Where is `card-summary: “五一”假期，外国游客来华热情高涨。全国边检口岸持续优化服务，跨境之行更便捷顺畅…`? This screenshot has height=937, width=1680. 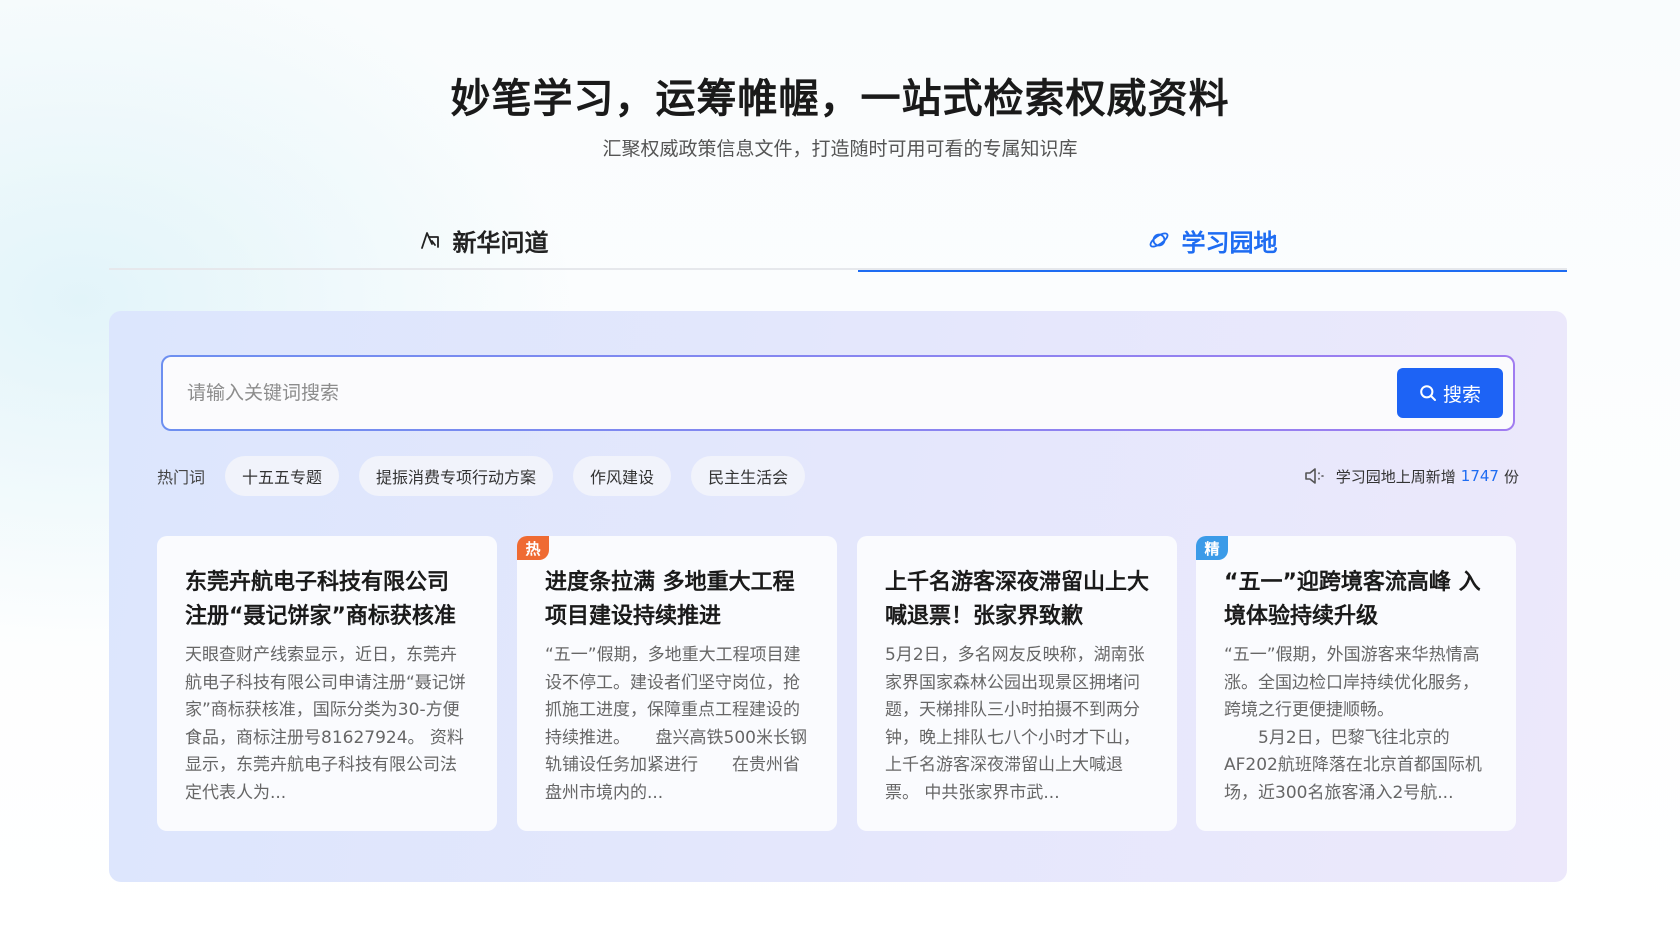 card-summary: “五一”假期，外国游客来华热情高涨。全国边检口岸持续优化服务，跨境之行更便捷顺畅… is located at coordinates (1353, 724).